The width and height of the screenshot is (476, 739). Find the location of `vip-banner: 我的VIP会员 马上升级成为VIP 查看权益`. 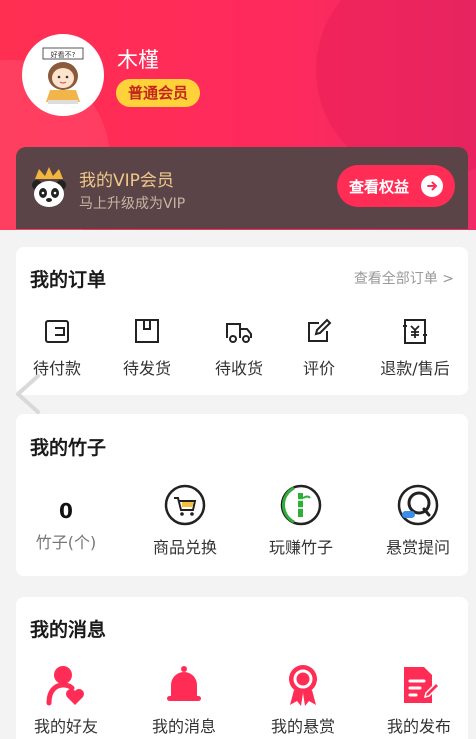

vip-banner: 我的VIP会员 马上升级成为VIP 查看权益 is located at coordinates (242, 188).